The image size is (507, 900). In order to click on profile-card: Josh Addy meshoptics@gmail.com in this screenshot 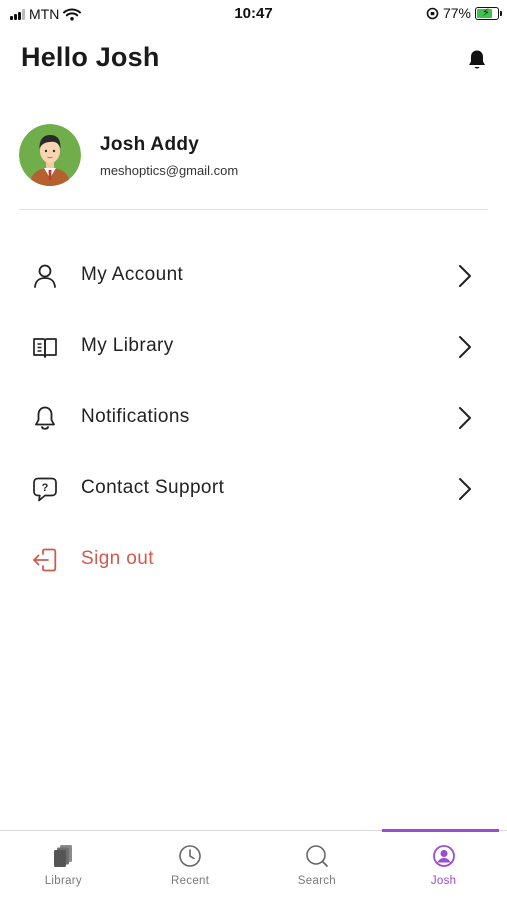, I will do `click(253, 156)`.